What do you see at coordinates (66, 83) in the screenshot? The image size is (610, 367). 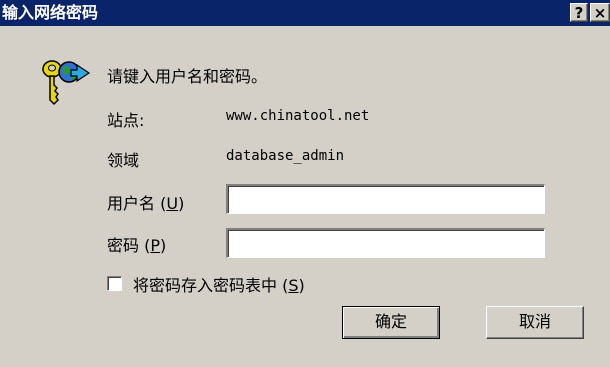 I see `keys-globe-icon` at bounding box center [66, 83].